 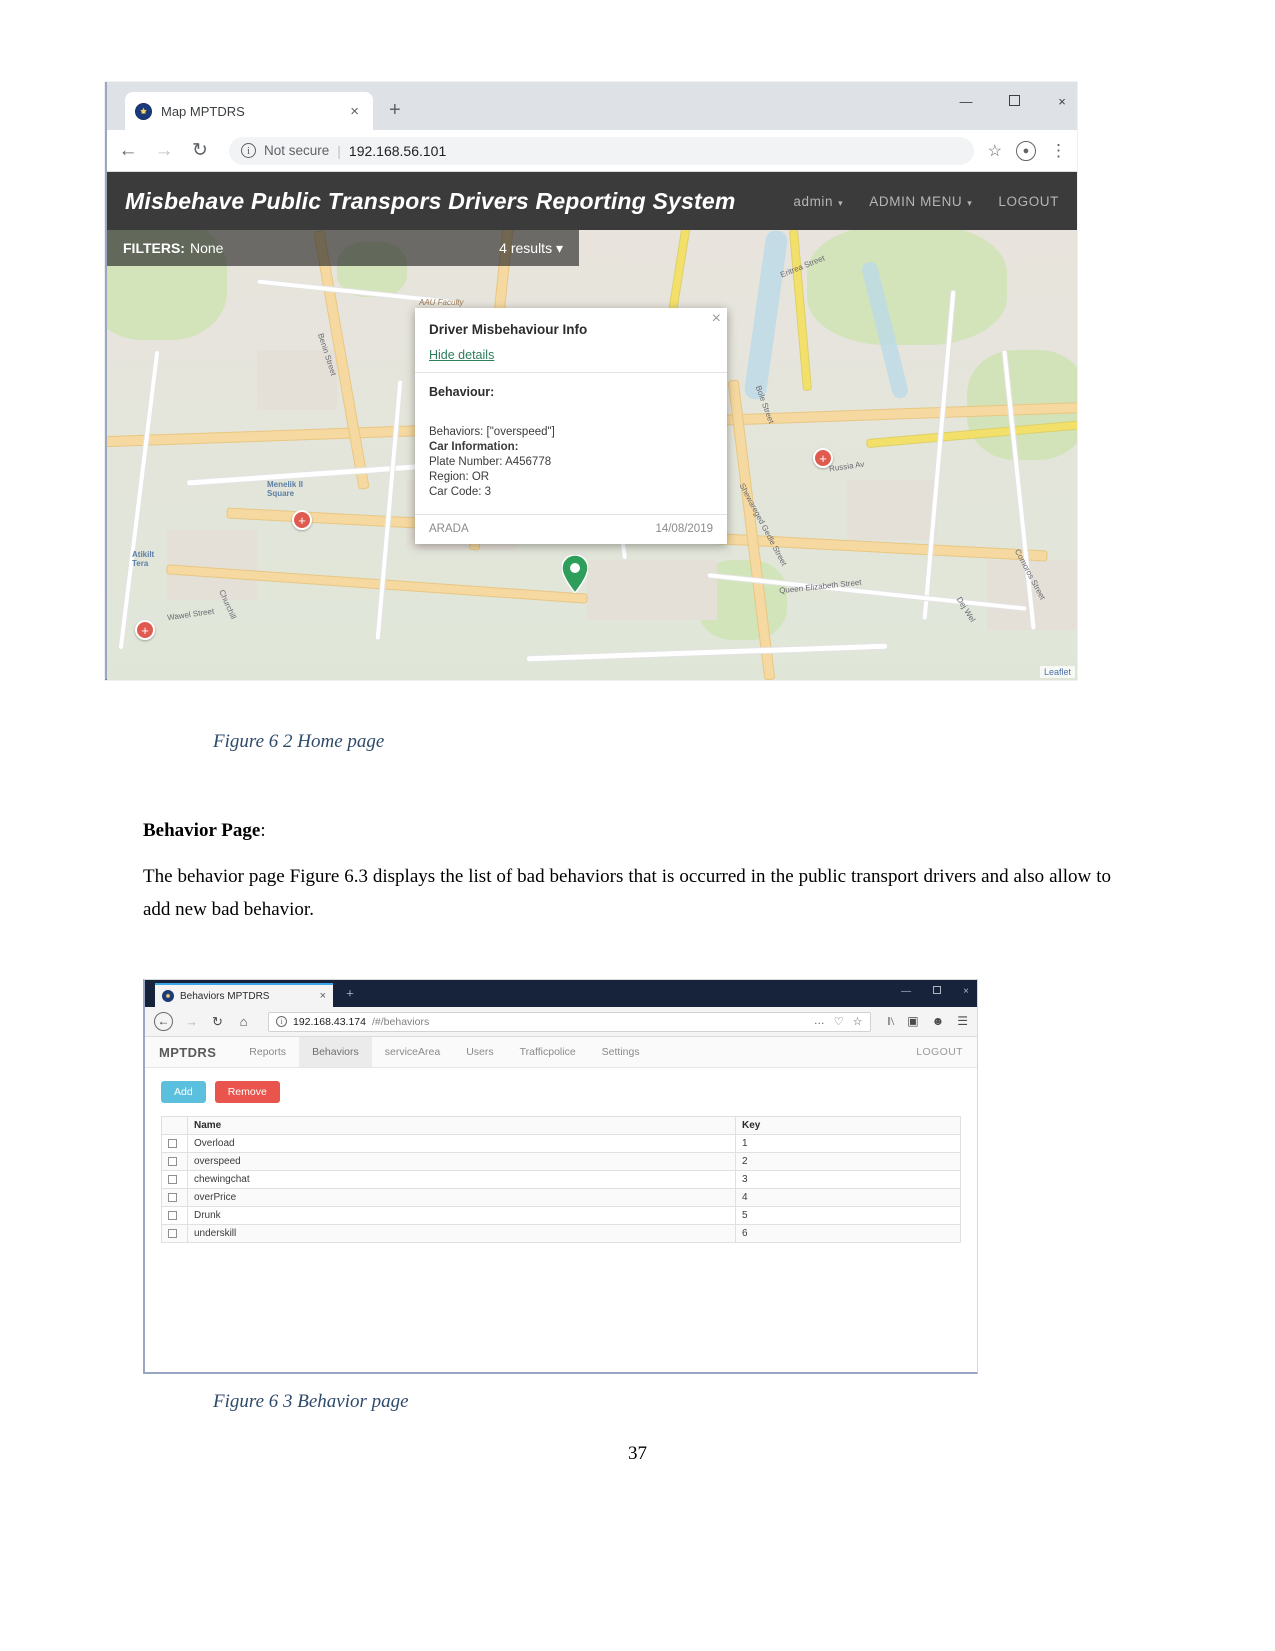 What do you see at coordinates (592, 106) in the screenshot?
I see `chrome-tab-bar: ★ Map MPTDRS × + — ×` at bounding box center [592, 106].